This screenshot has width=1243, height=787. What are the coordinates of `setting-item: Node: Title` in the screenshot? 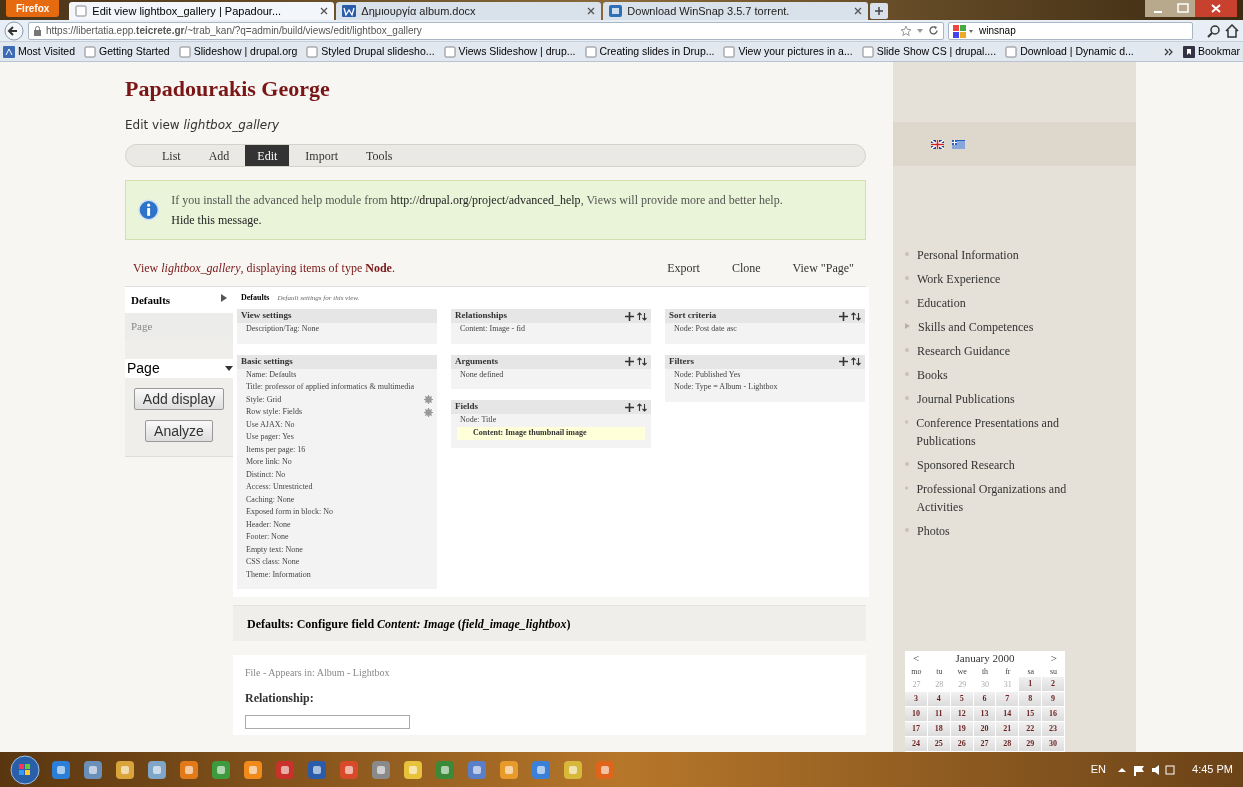 It's located at (551, 420).